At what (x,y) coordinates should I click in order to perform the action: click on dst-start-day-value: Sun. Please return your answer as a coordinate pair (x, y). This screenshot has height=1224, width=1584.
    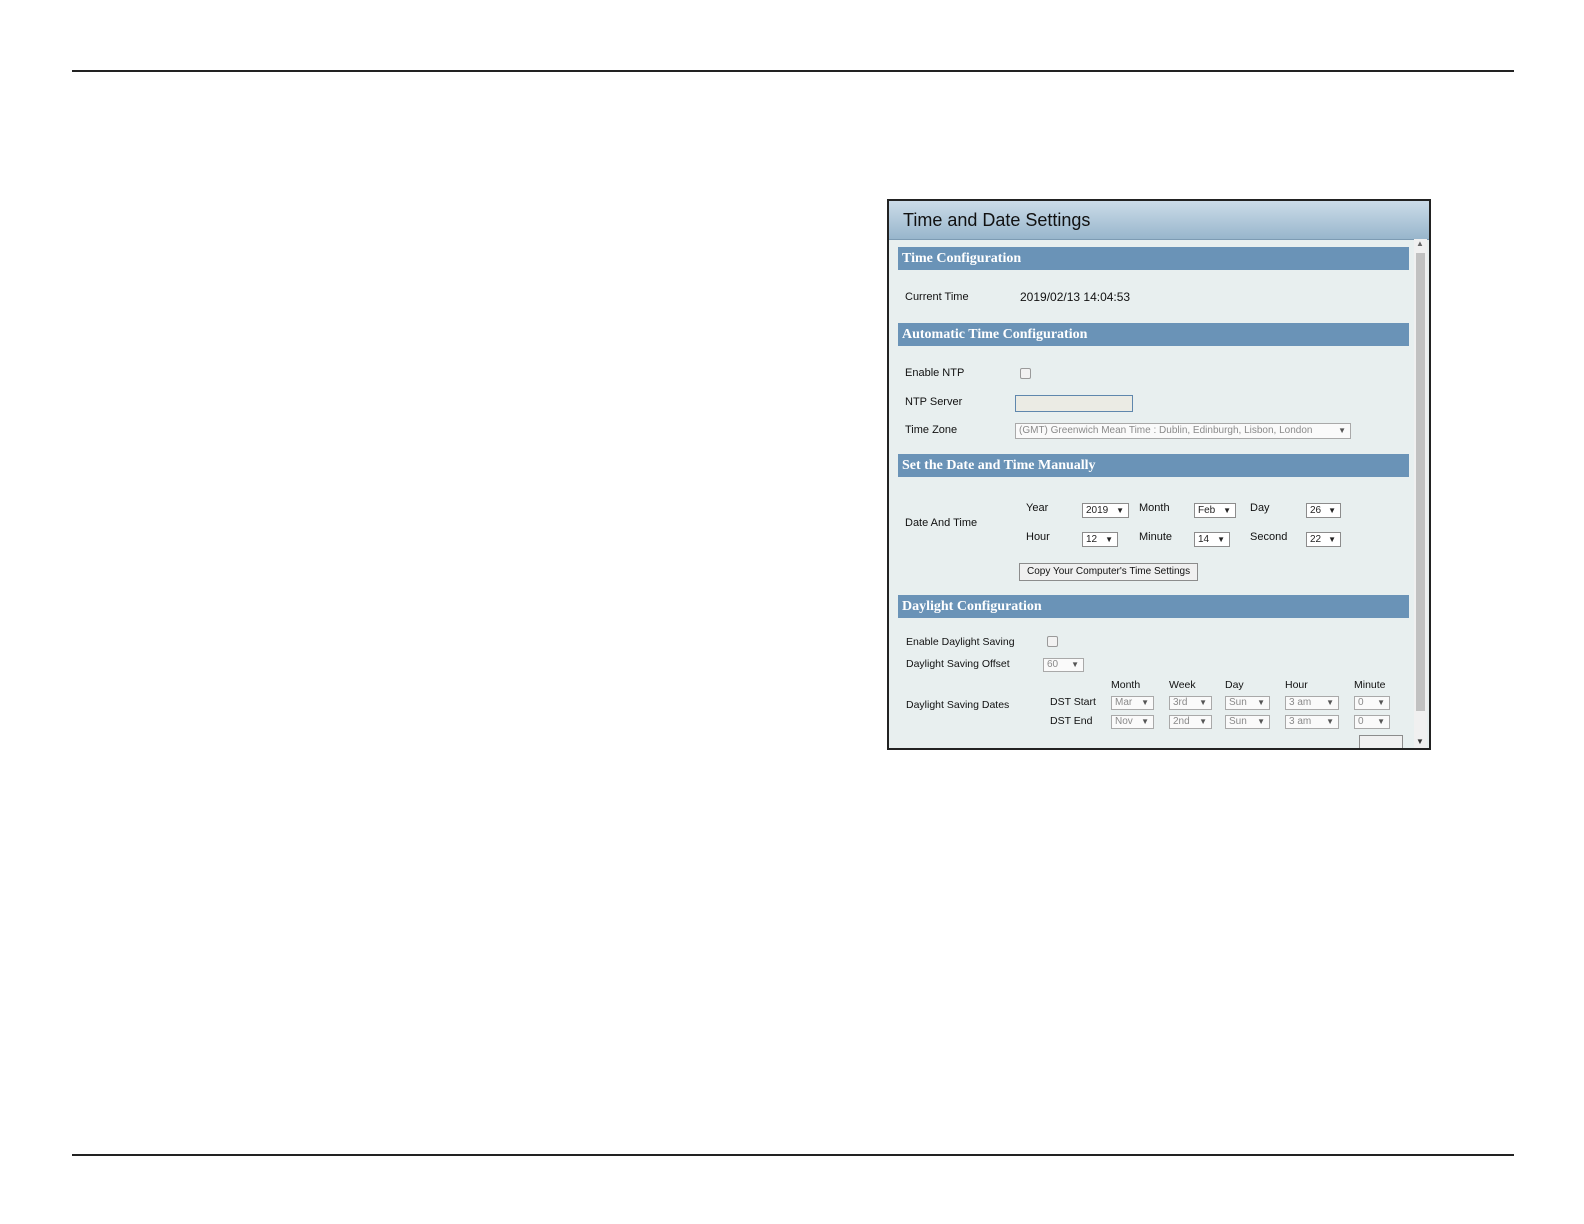
    Looking at the image, I should click on (1238, 702).